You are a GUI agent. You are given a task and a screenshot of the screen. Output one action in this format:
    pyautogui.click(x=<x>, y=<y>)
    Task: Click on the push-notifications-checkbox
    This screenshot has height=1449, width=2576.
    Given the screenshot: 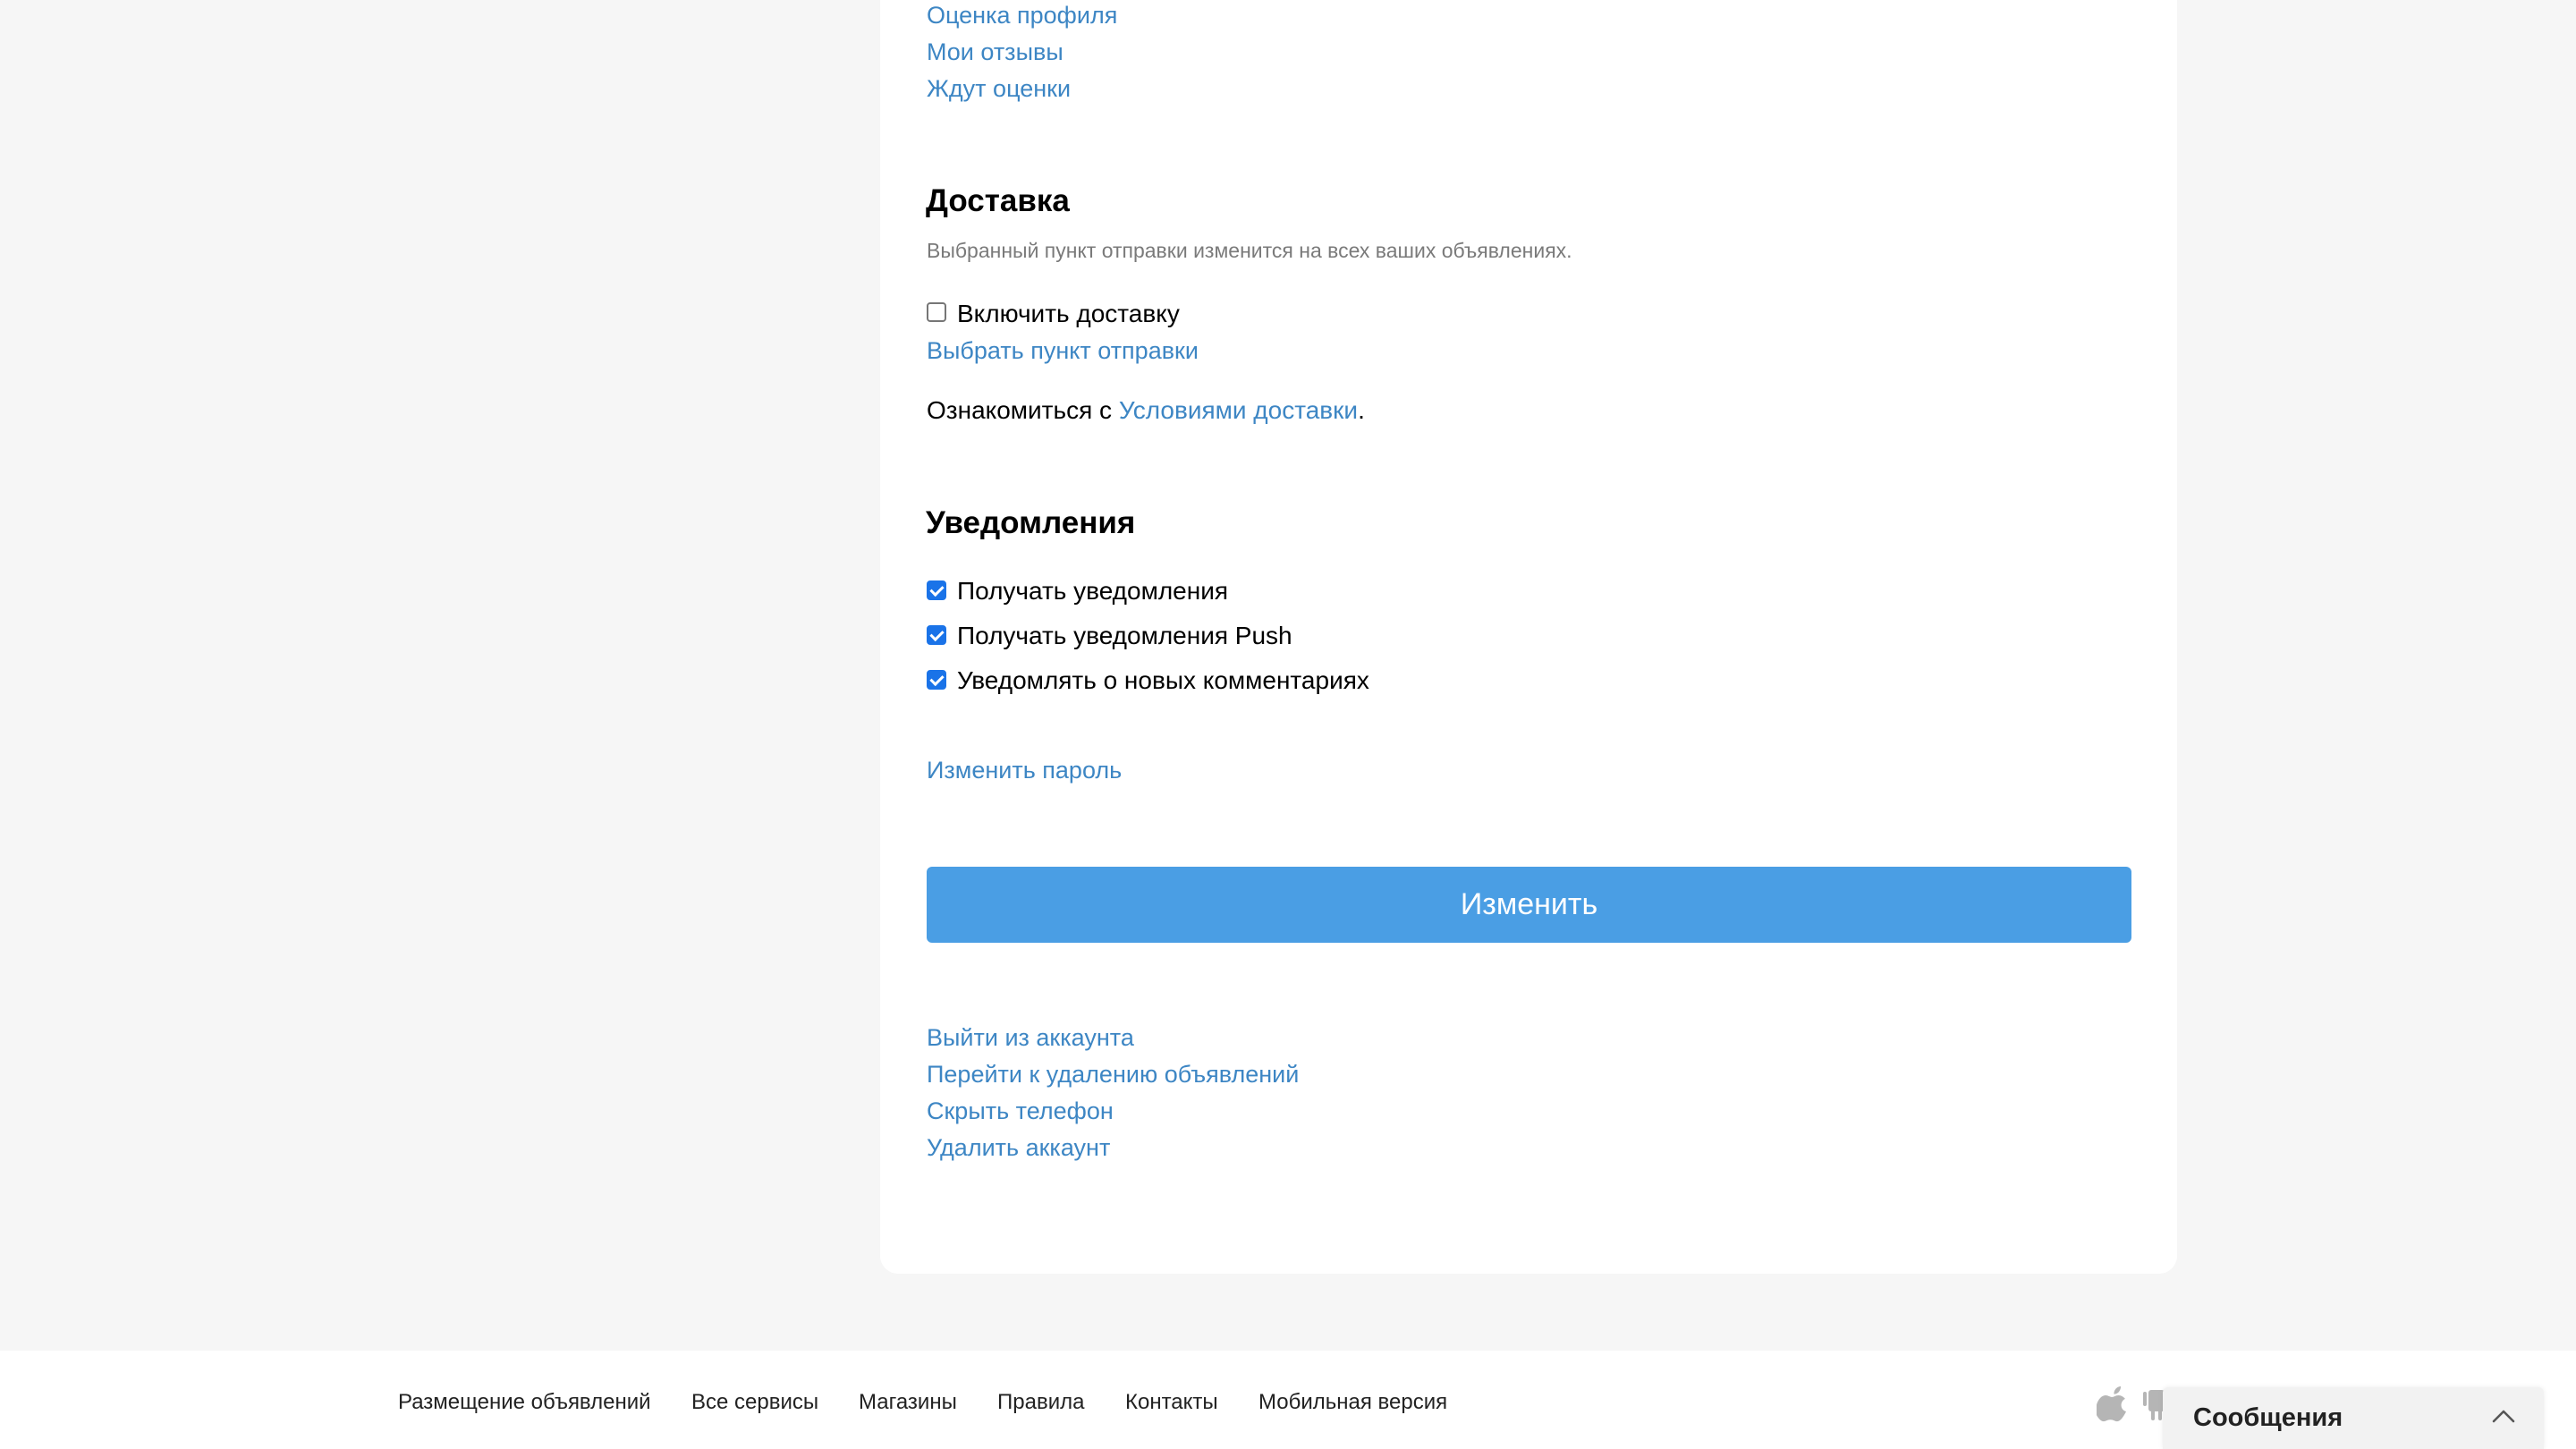 What is the action you would take?
    pyautogui.click(x=936, y=635)
    